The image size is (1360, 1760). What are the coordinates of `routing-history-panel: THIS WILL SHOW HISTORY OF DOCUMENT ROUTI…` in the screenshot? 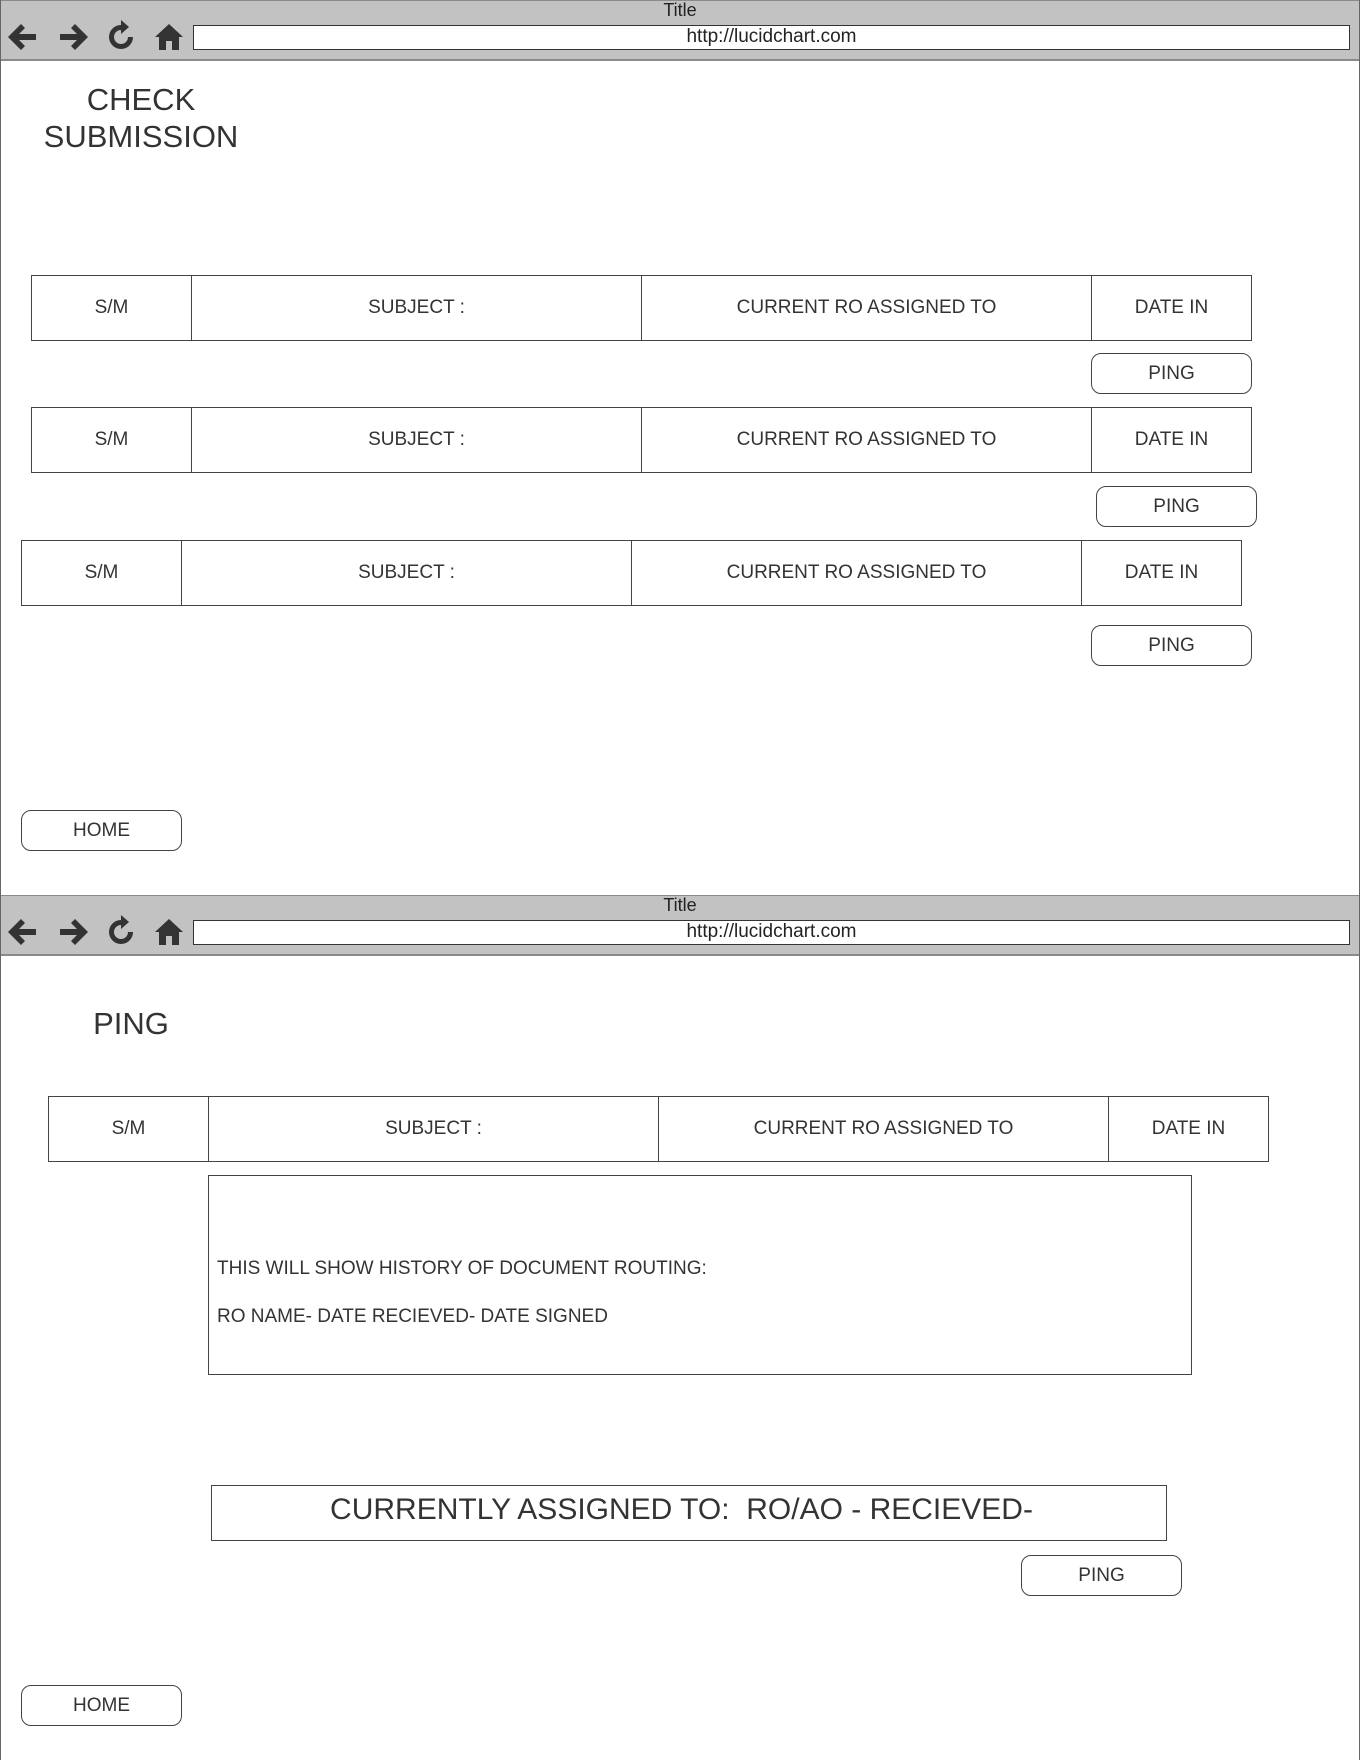 It's located at (700, 1275).